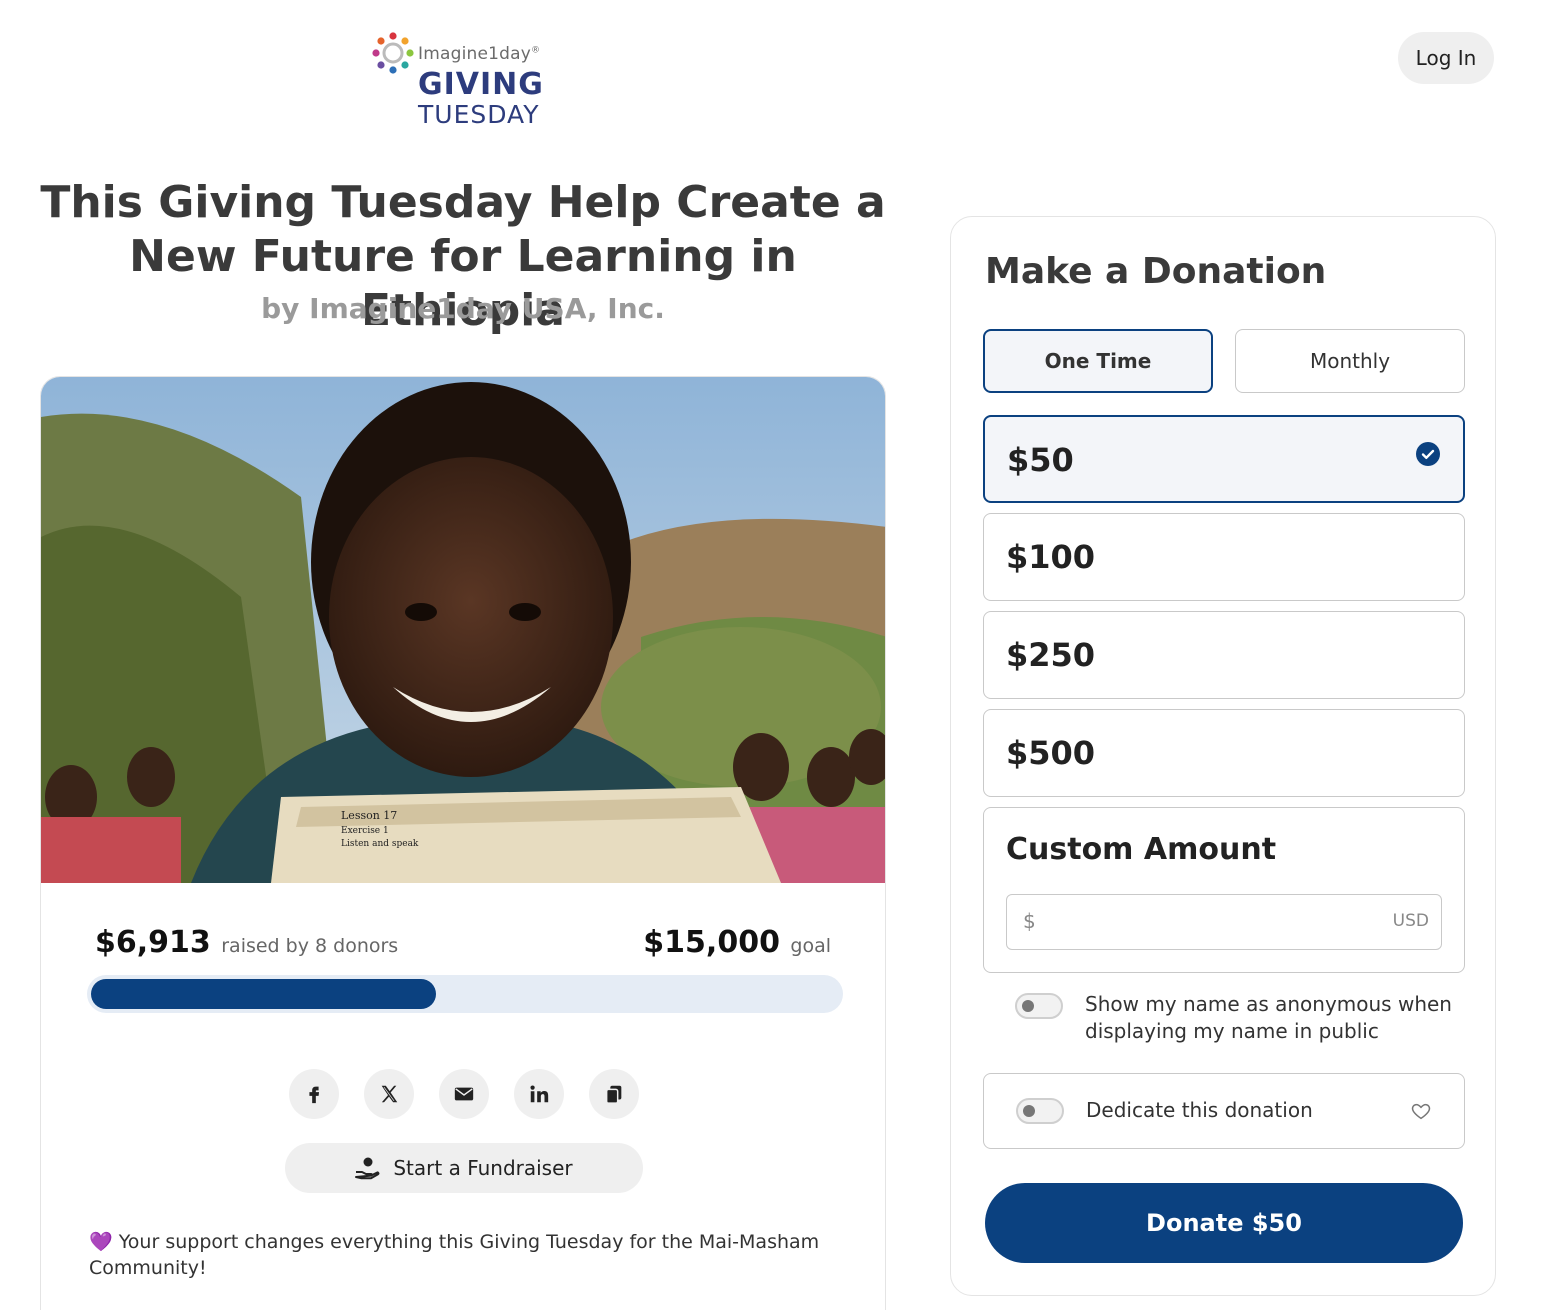  What do you see at coordinates (479, 54) in the screenshot?
I see `logo-org-name: Imagine1day®` at bounding box center [479, 54].